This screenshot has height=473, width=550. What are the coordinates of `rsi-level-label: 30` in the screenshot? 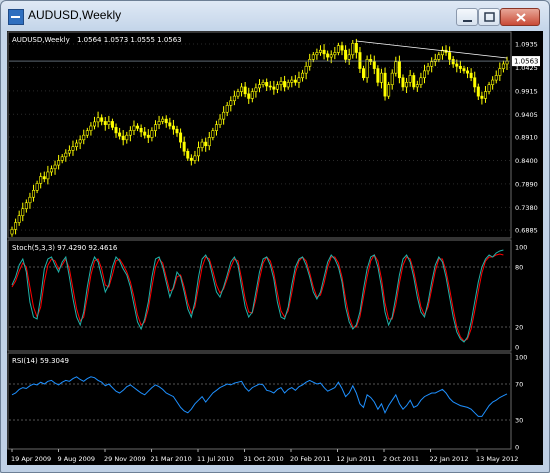 It's located at (519, 421).